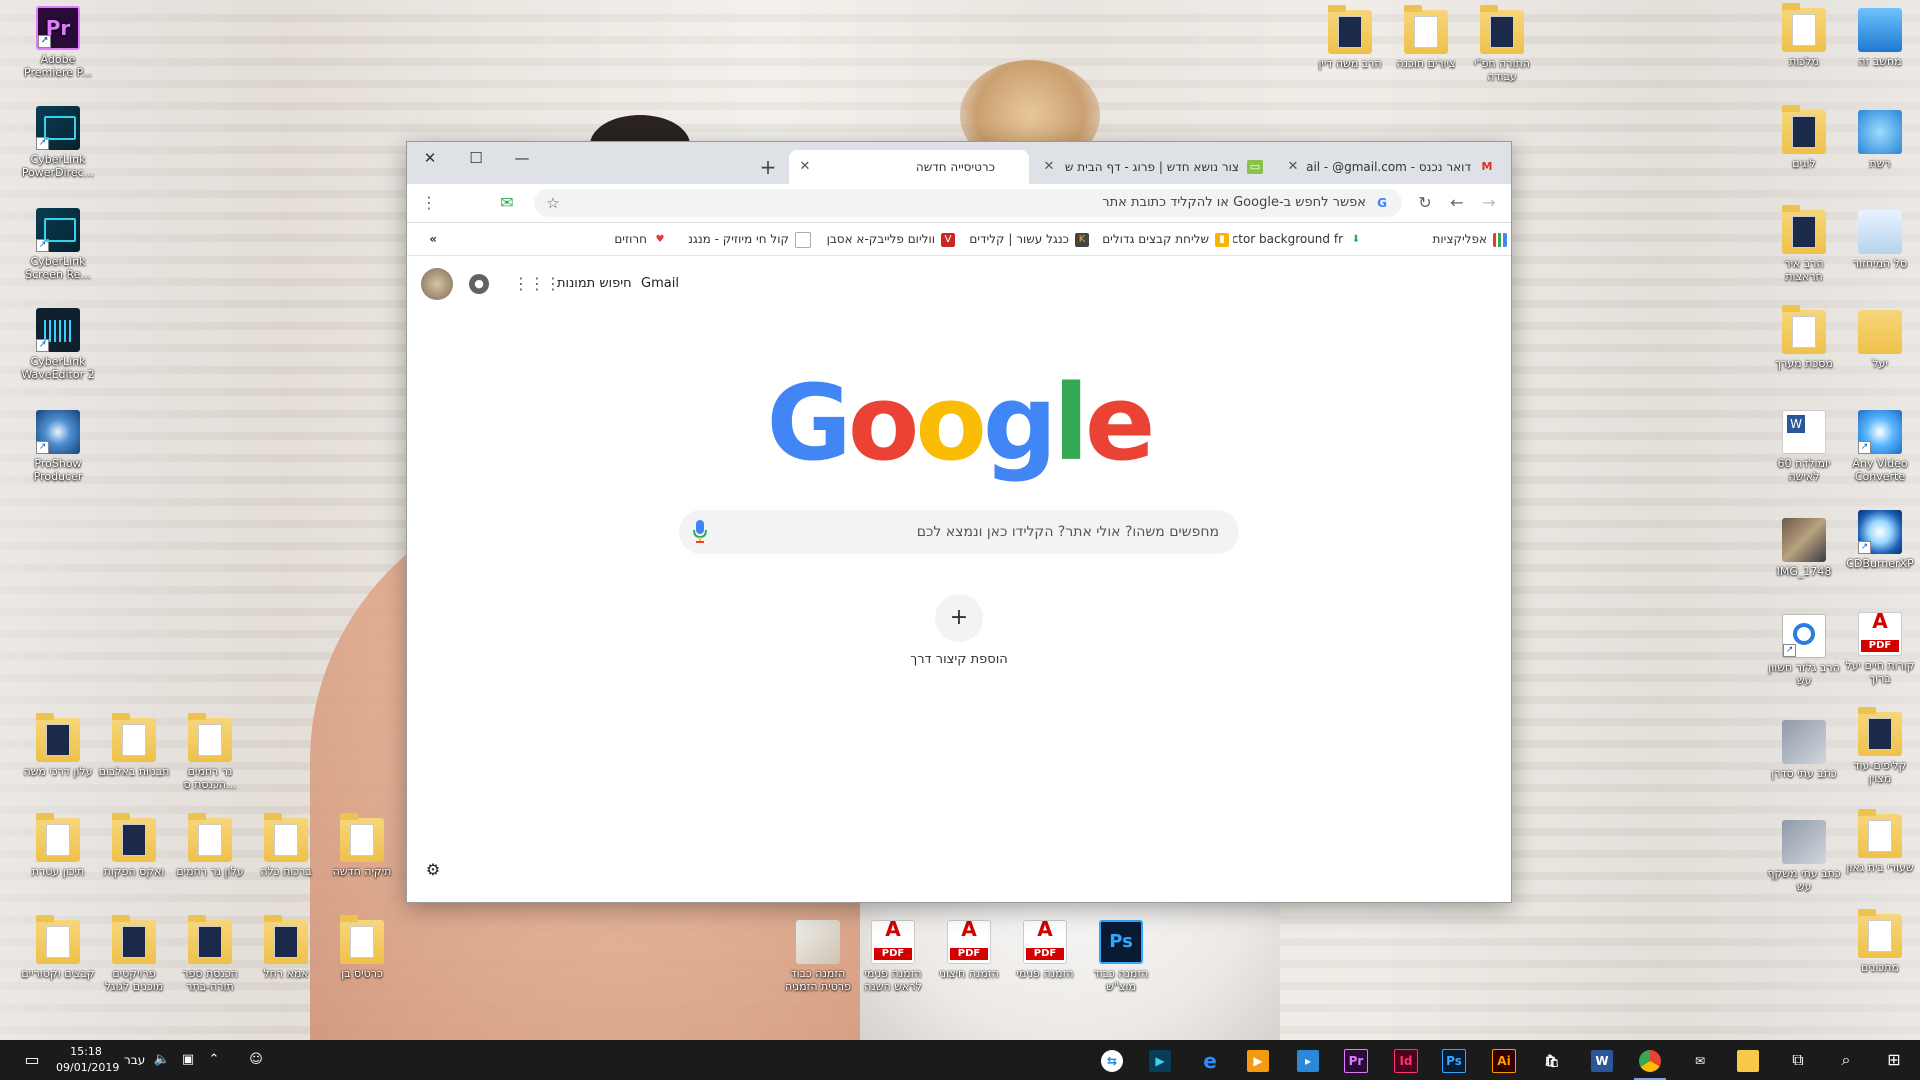  What do you see at coordinates (430, 158) in the screenshot?
I see `close-window-button: ✕` at bounding box center [430, 158].